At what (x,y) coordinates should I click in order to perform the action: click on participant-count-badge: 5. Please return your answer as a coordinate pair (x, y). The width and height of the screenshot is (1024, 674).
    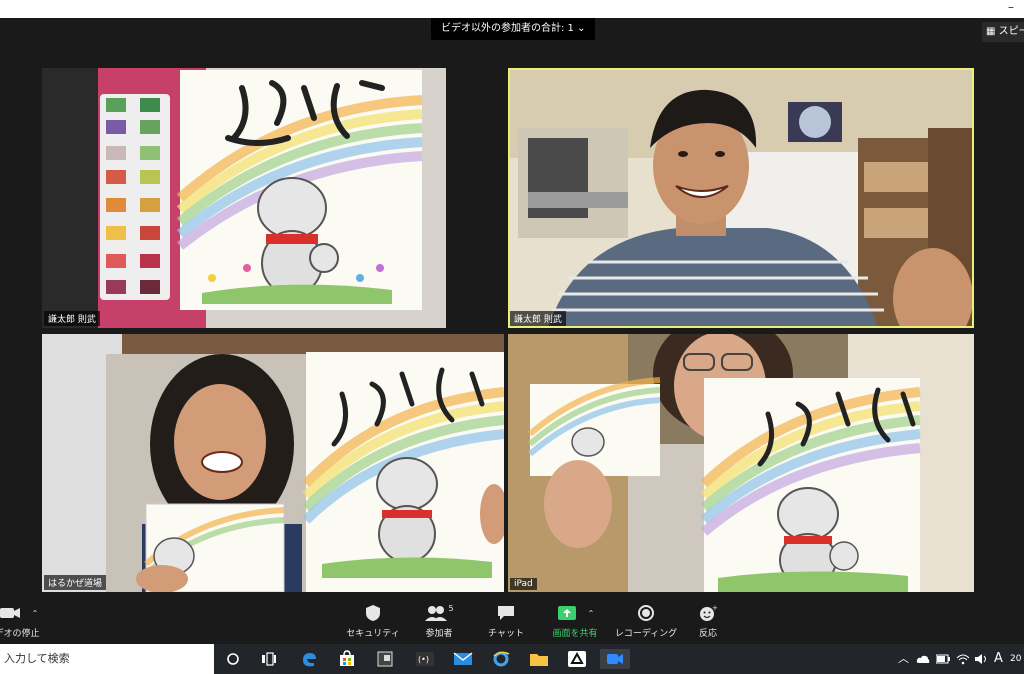
    Looking at the image, I should click on (451, 608).